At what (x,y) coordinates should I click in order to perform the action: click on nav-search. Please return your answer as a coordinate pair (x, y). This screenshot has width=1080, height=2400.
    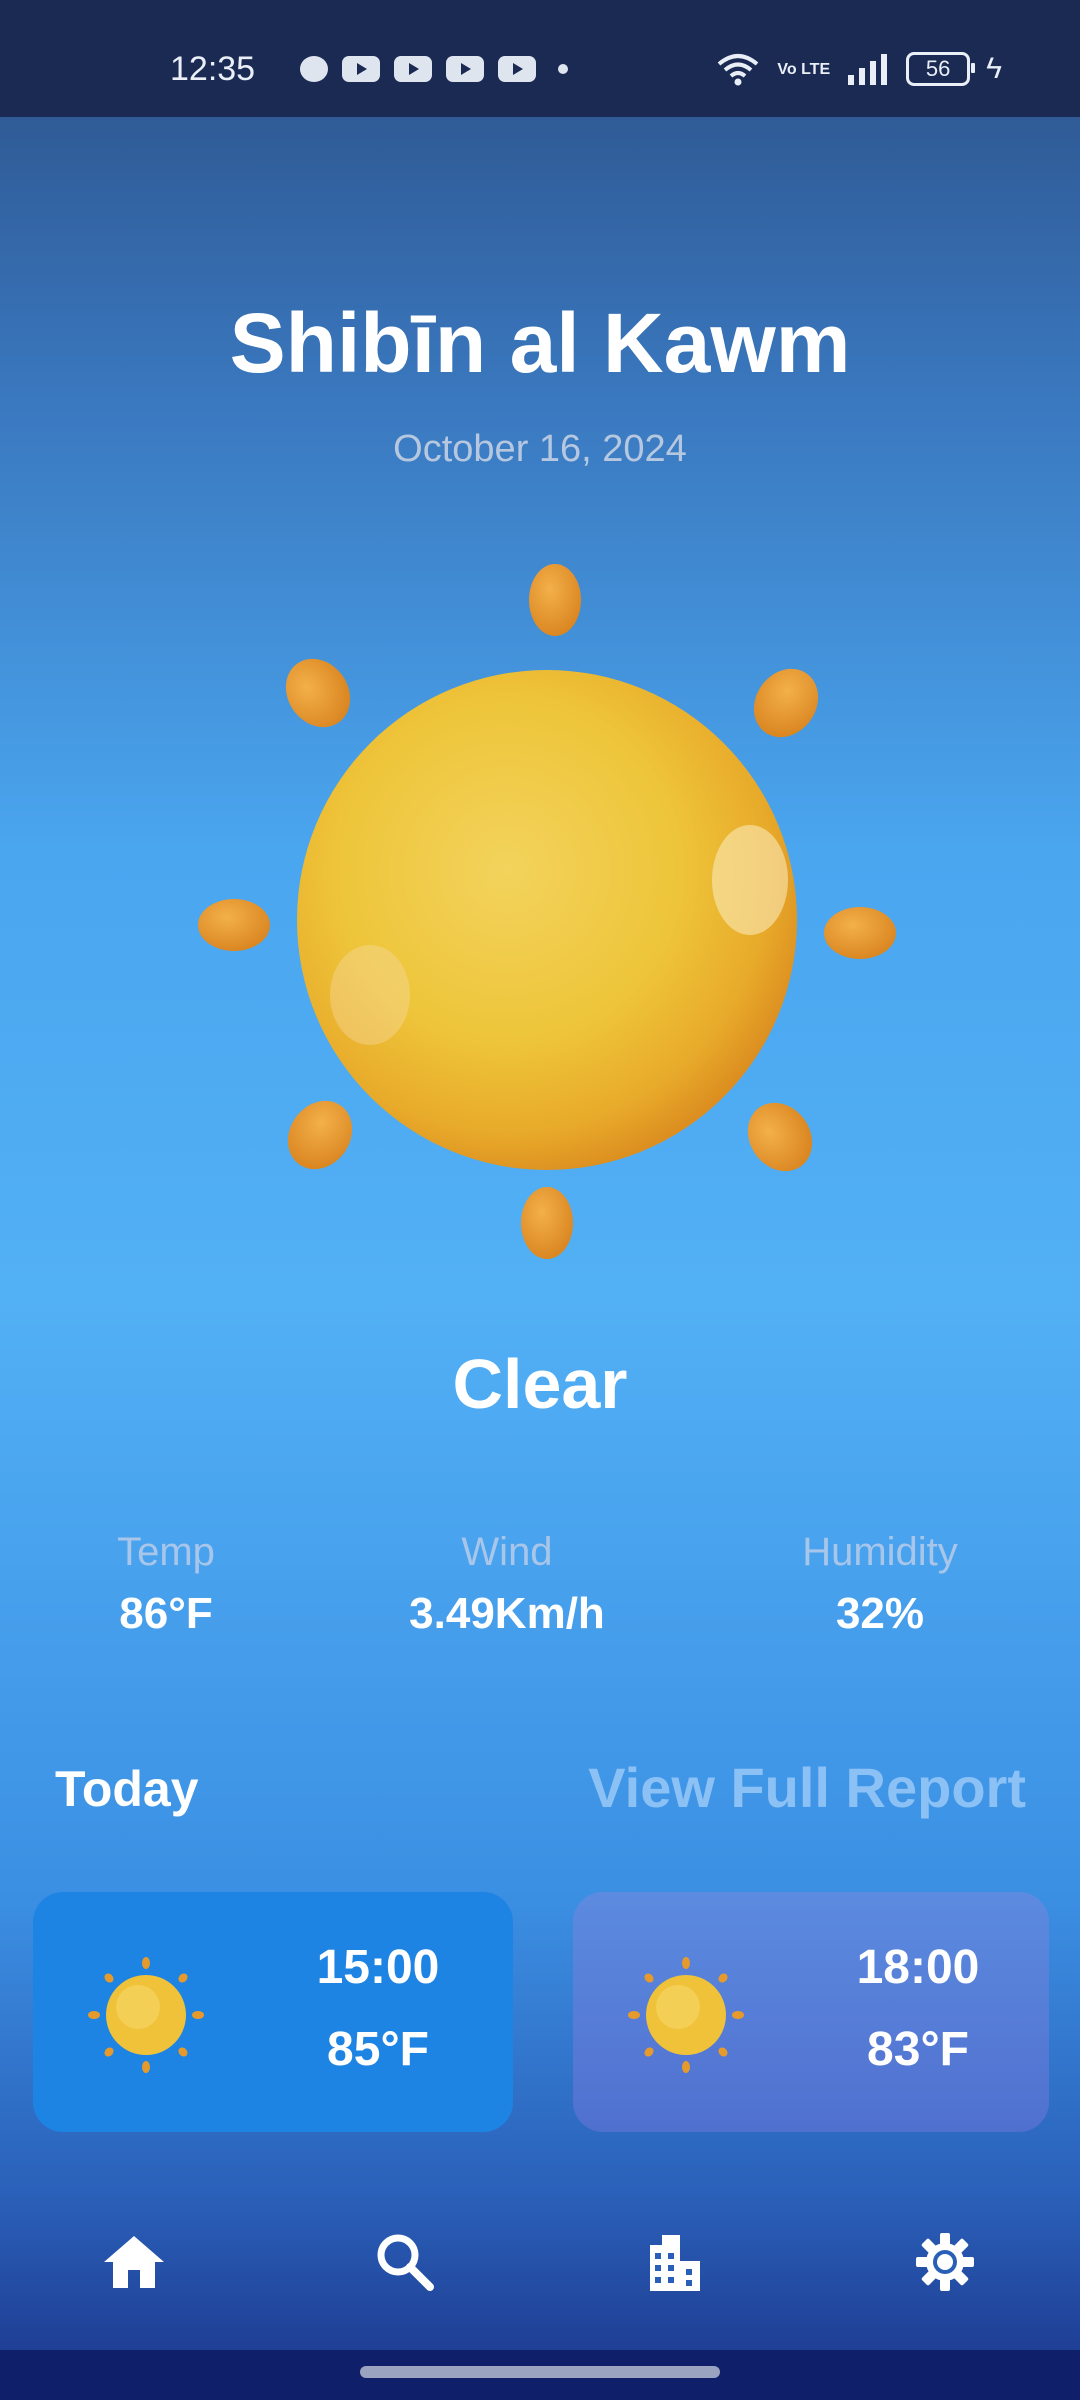
    Looking at the image, I should click on (405, 2262).